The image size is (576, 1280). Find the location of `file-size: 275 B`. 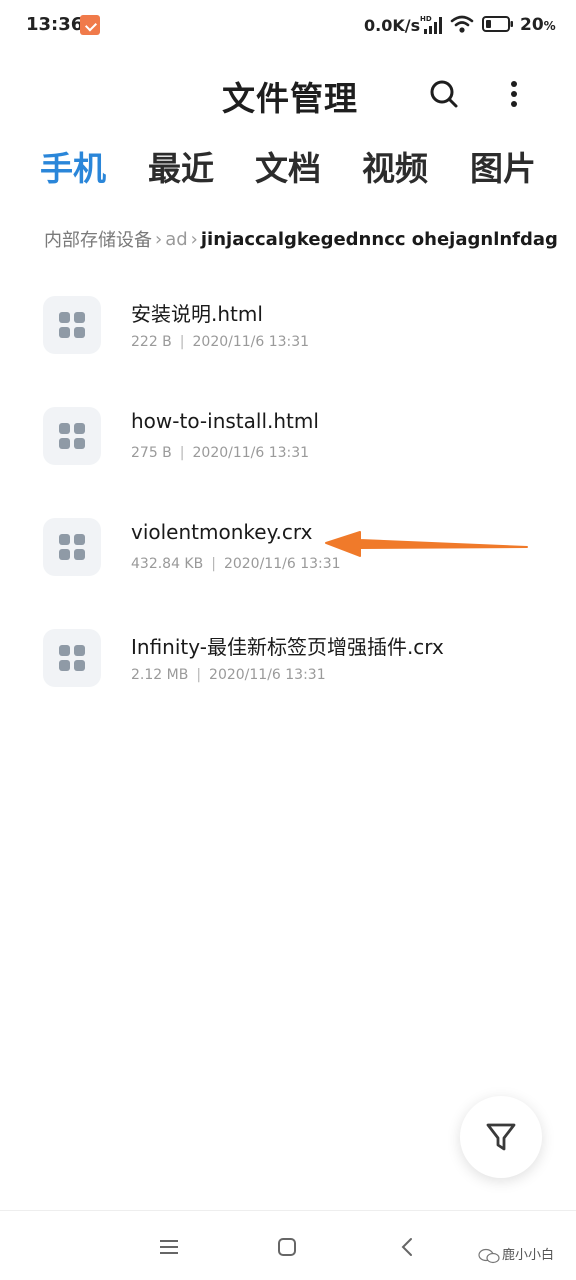

file-size: 275 B is located at coordinates (151, 453).